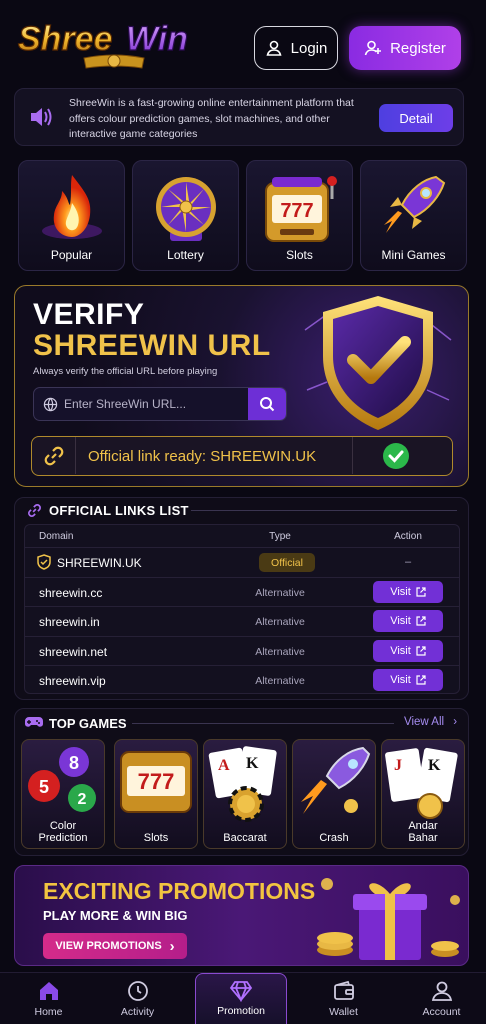 The height and width of the screenshot is (1024, 486). Describe the element at coordinates (241, 1011) in the screenshot. I see `nav-label: Promotion` at that location.